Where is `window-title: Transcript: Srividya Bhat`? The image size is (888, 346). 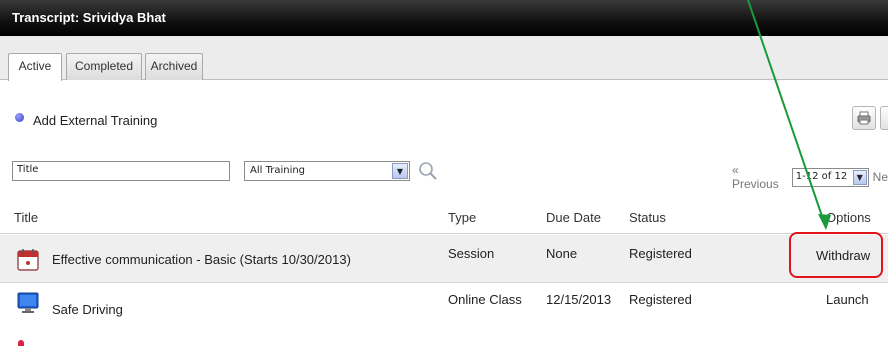 window-title: Transcript: Srividya Bhat is located at coordinates (444, 18).